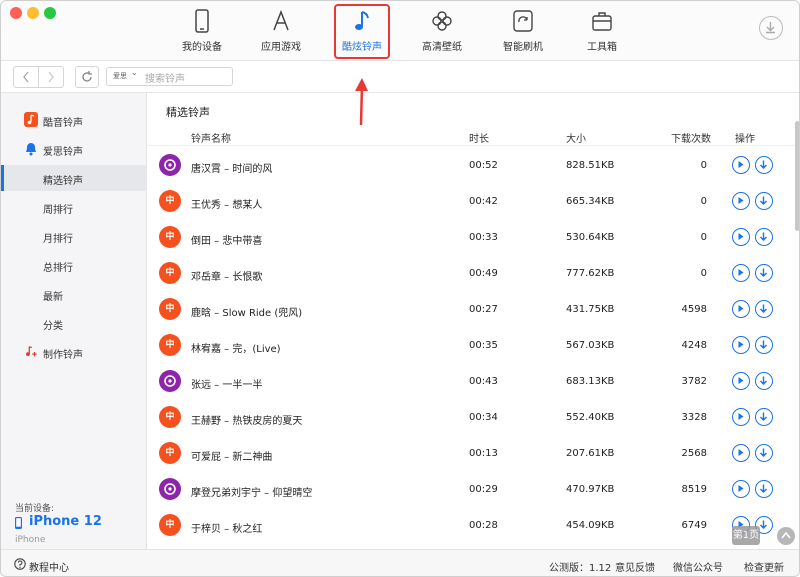  What do you see at coordinates (473, 417) in the screenshot?
I see `table-row: 中 王赫野 – 热铁皮房的夏天 00:34 552.40KB 3328` at bounding box center [473, 417].